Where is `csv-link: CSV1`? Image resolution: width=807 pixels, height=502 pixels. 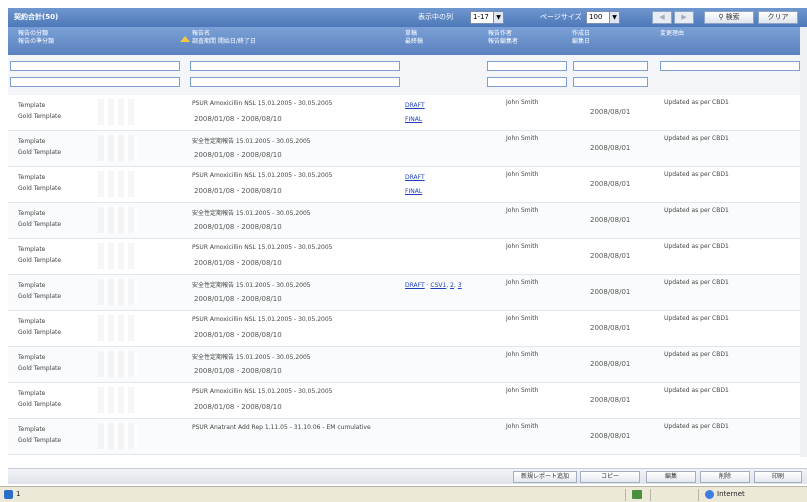 csv-link: CSV1 is located at coordinates (438, 285).